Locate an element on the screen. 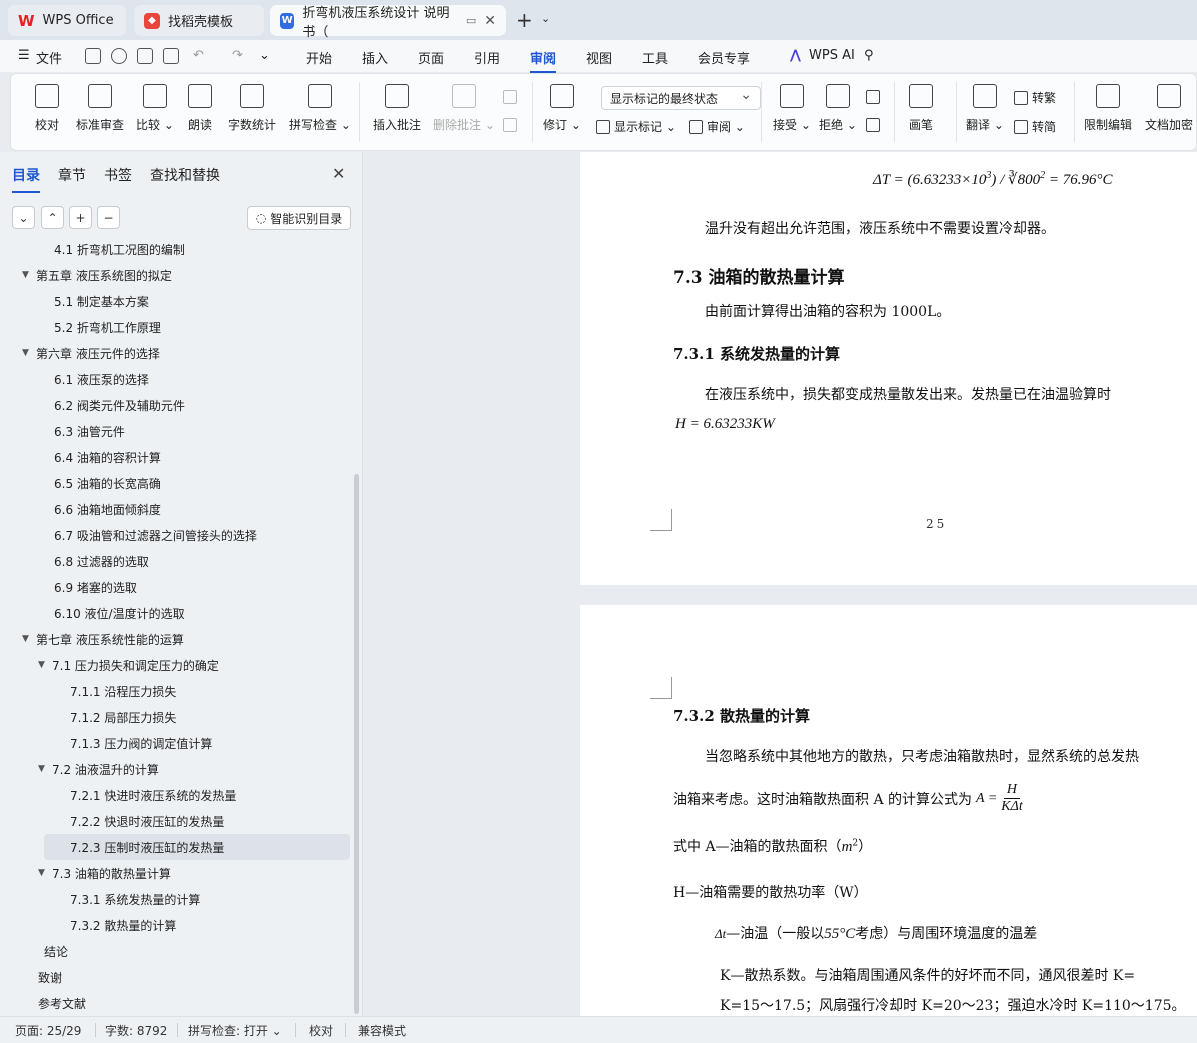  menu-file: 文件 is located at coordinates (49, 57).